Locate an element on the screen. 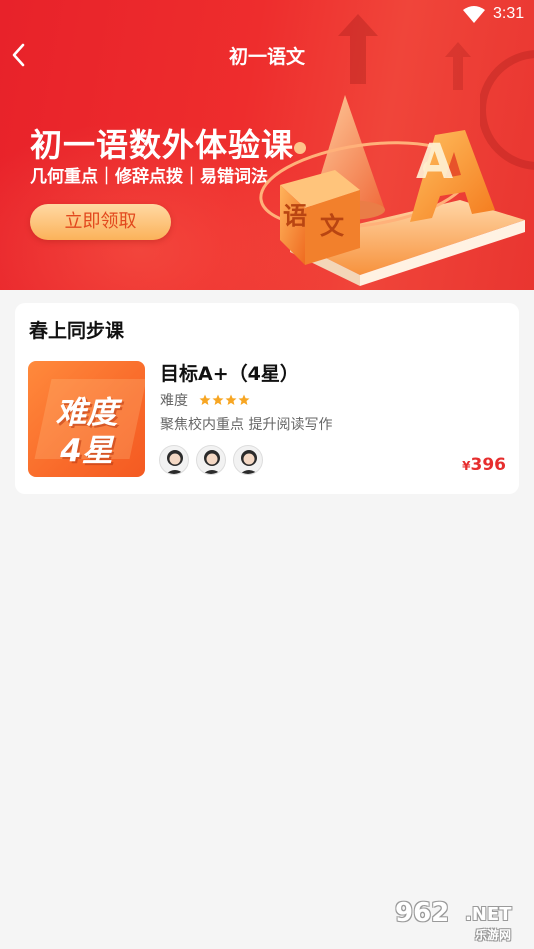 The image size is (534, 949). course-item: 难度 4星 目标A+（4星） 难度 聚焦校内重点 提升阅读写作 ¥396 is located at coordinates (267, 420).